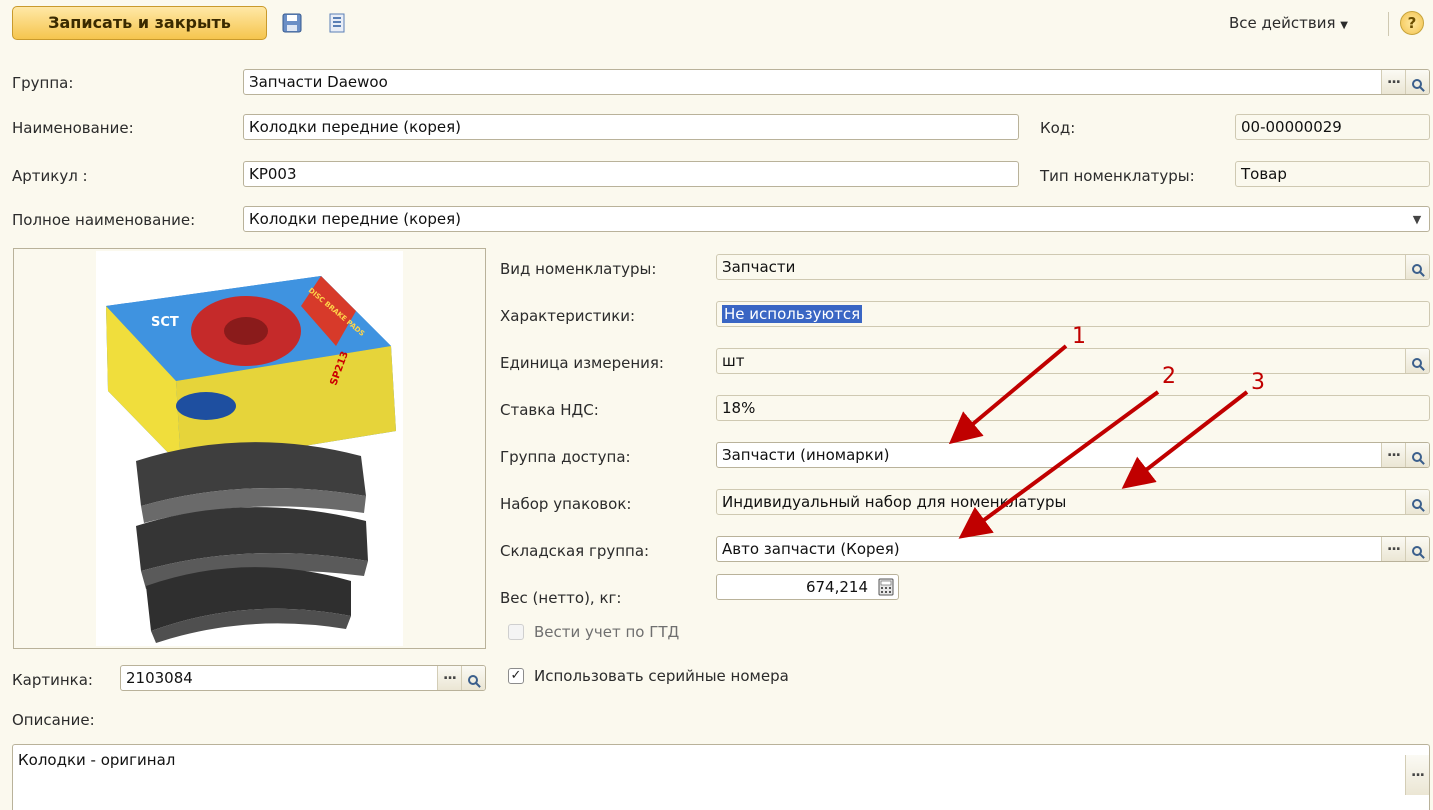  I want to click on annotation-label-3: 3, so click(1258, 382).